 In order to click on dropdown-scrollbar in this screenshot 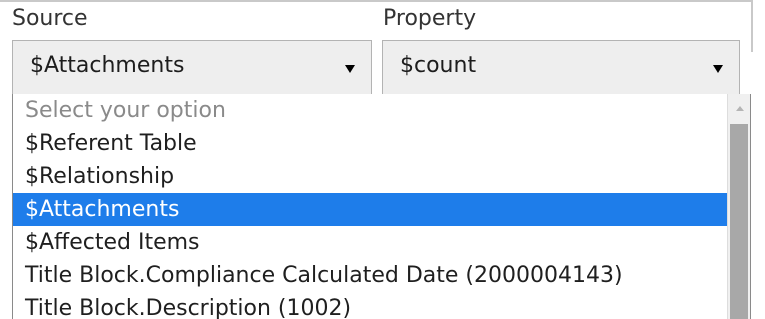, I will do `click(738, 206)`.